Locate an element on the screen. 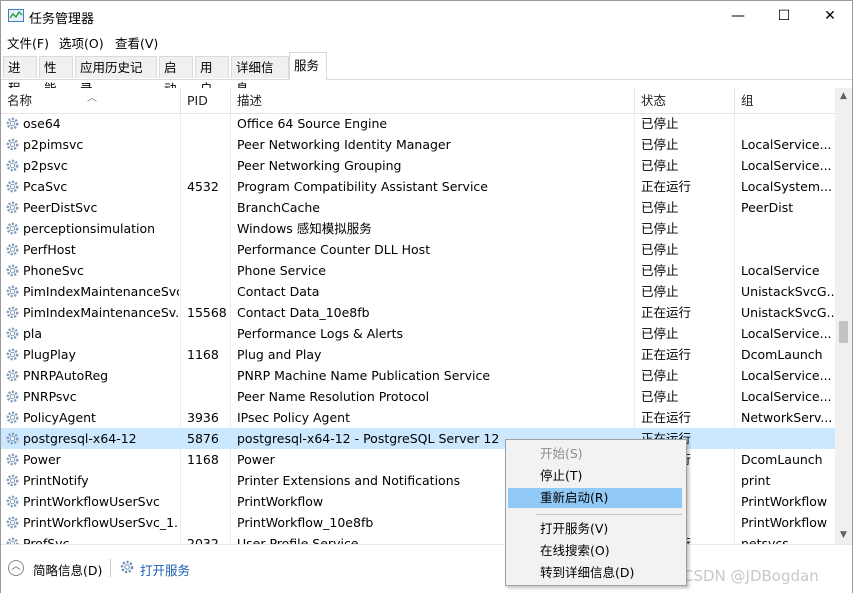  fewer-details-link: 简略信息(D) is located at coordinates (67, 569).